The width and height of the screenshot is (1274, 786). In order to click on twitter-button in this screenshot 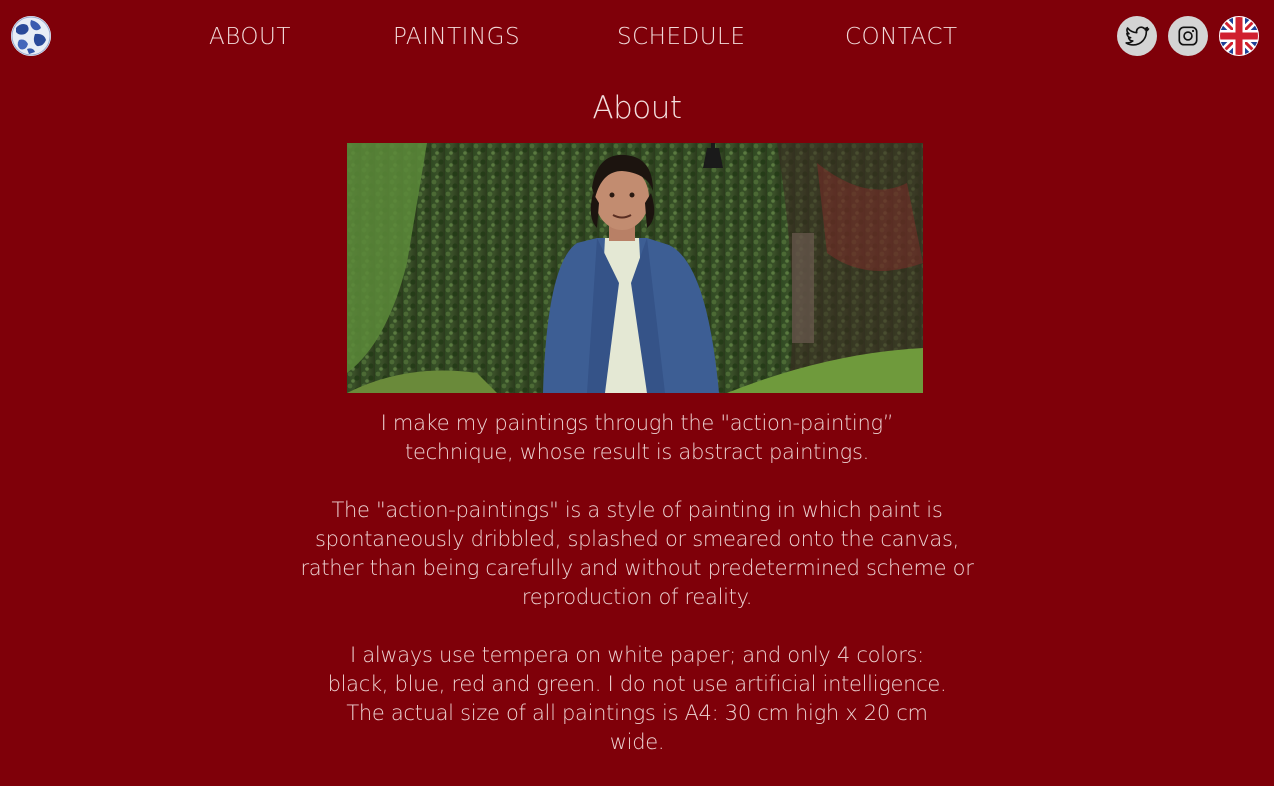, I will do `click(1137, 36)`.